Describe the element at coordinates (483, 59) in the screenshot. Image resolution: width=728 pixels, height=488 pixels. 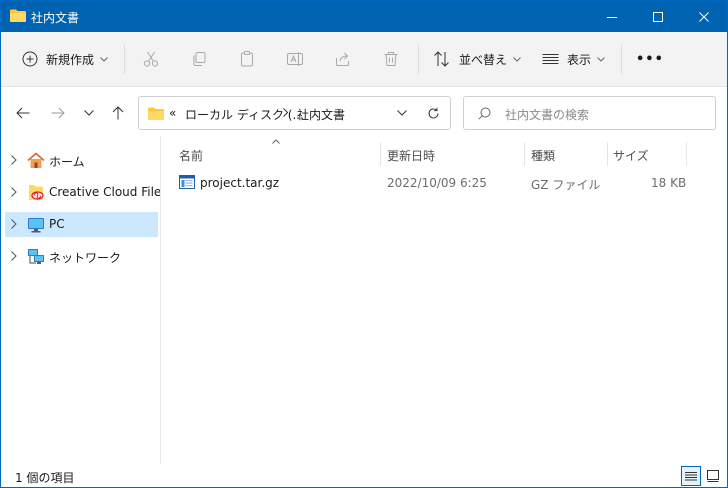
I see `sort-label: 並べ替え` at that location.